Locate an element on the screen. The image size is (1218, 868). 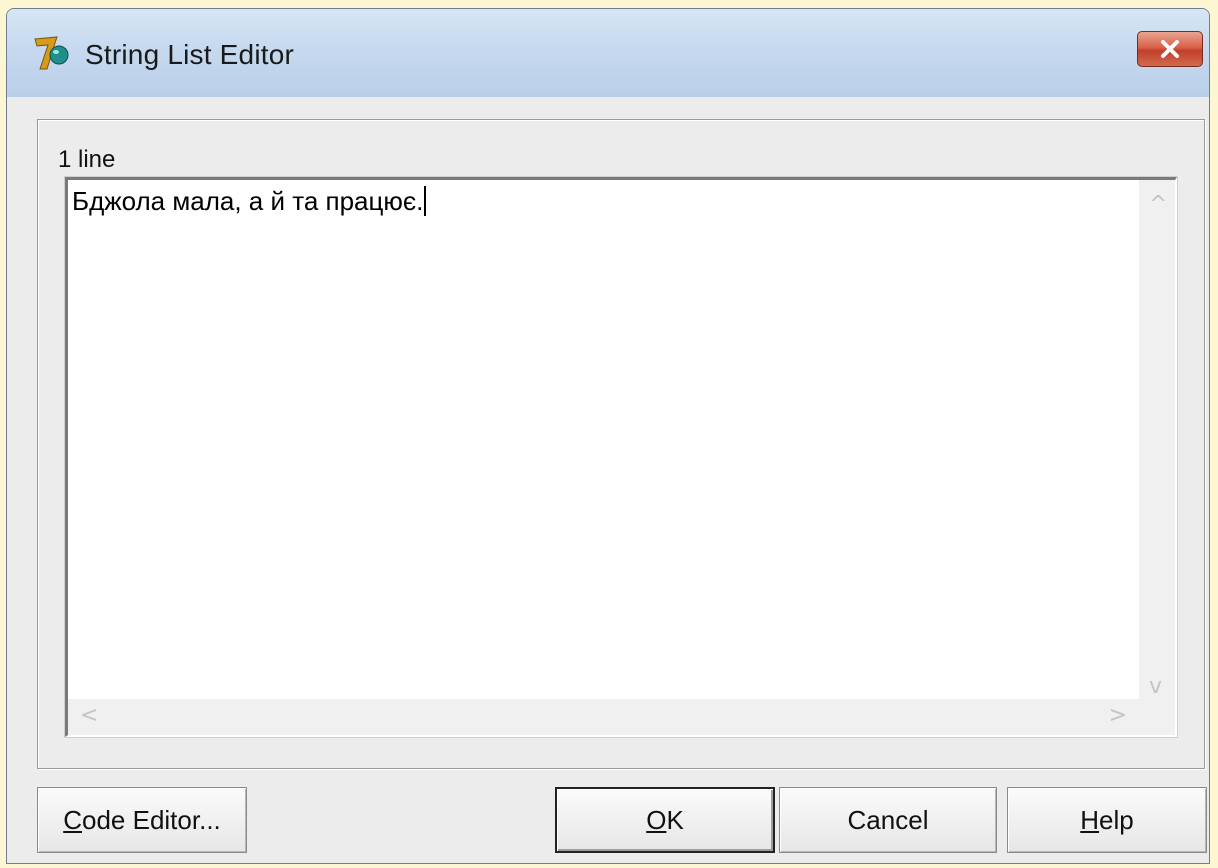
text-caret is located at coordinates (425, 201).